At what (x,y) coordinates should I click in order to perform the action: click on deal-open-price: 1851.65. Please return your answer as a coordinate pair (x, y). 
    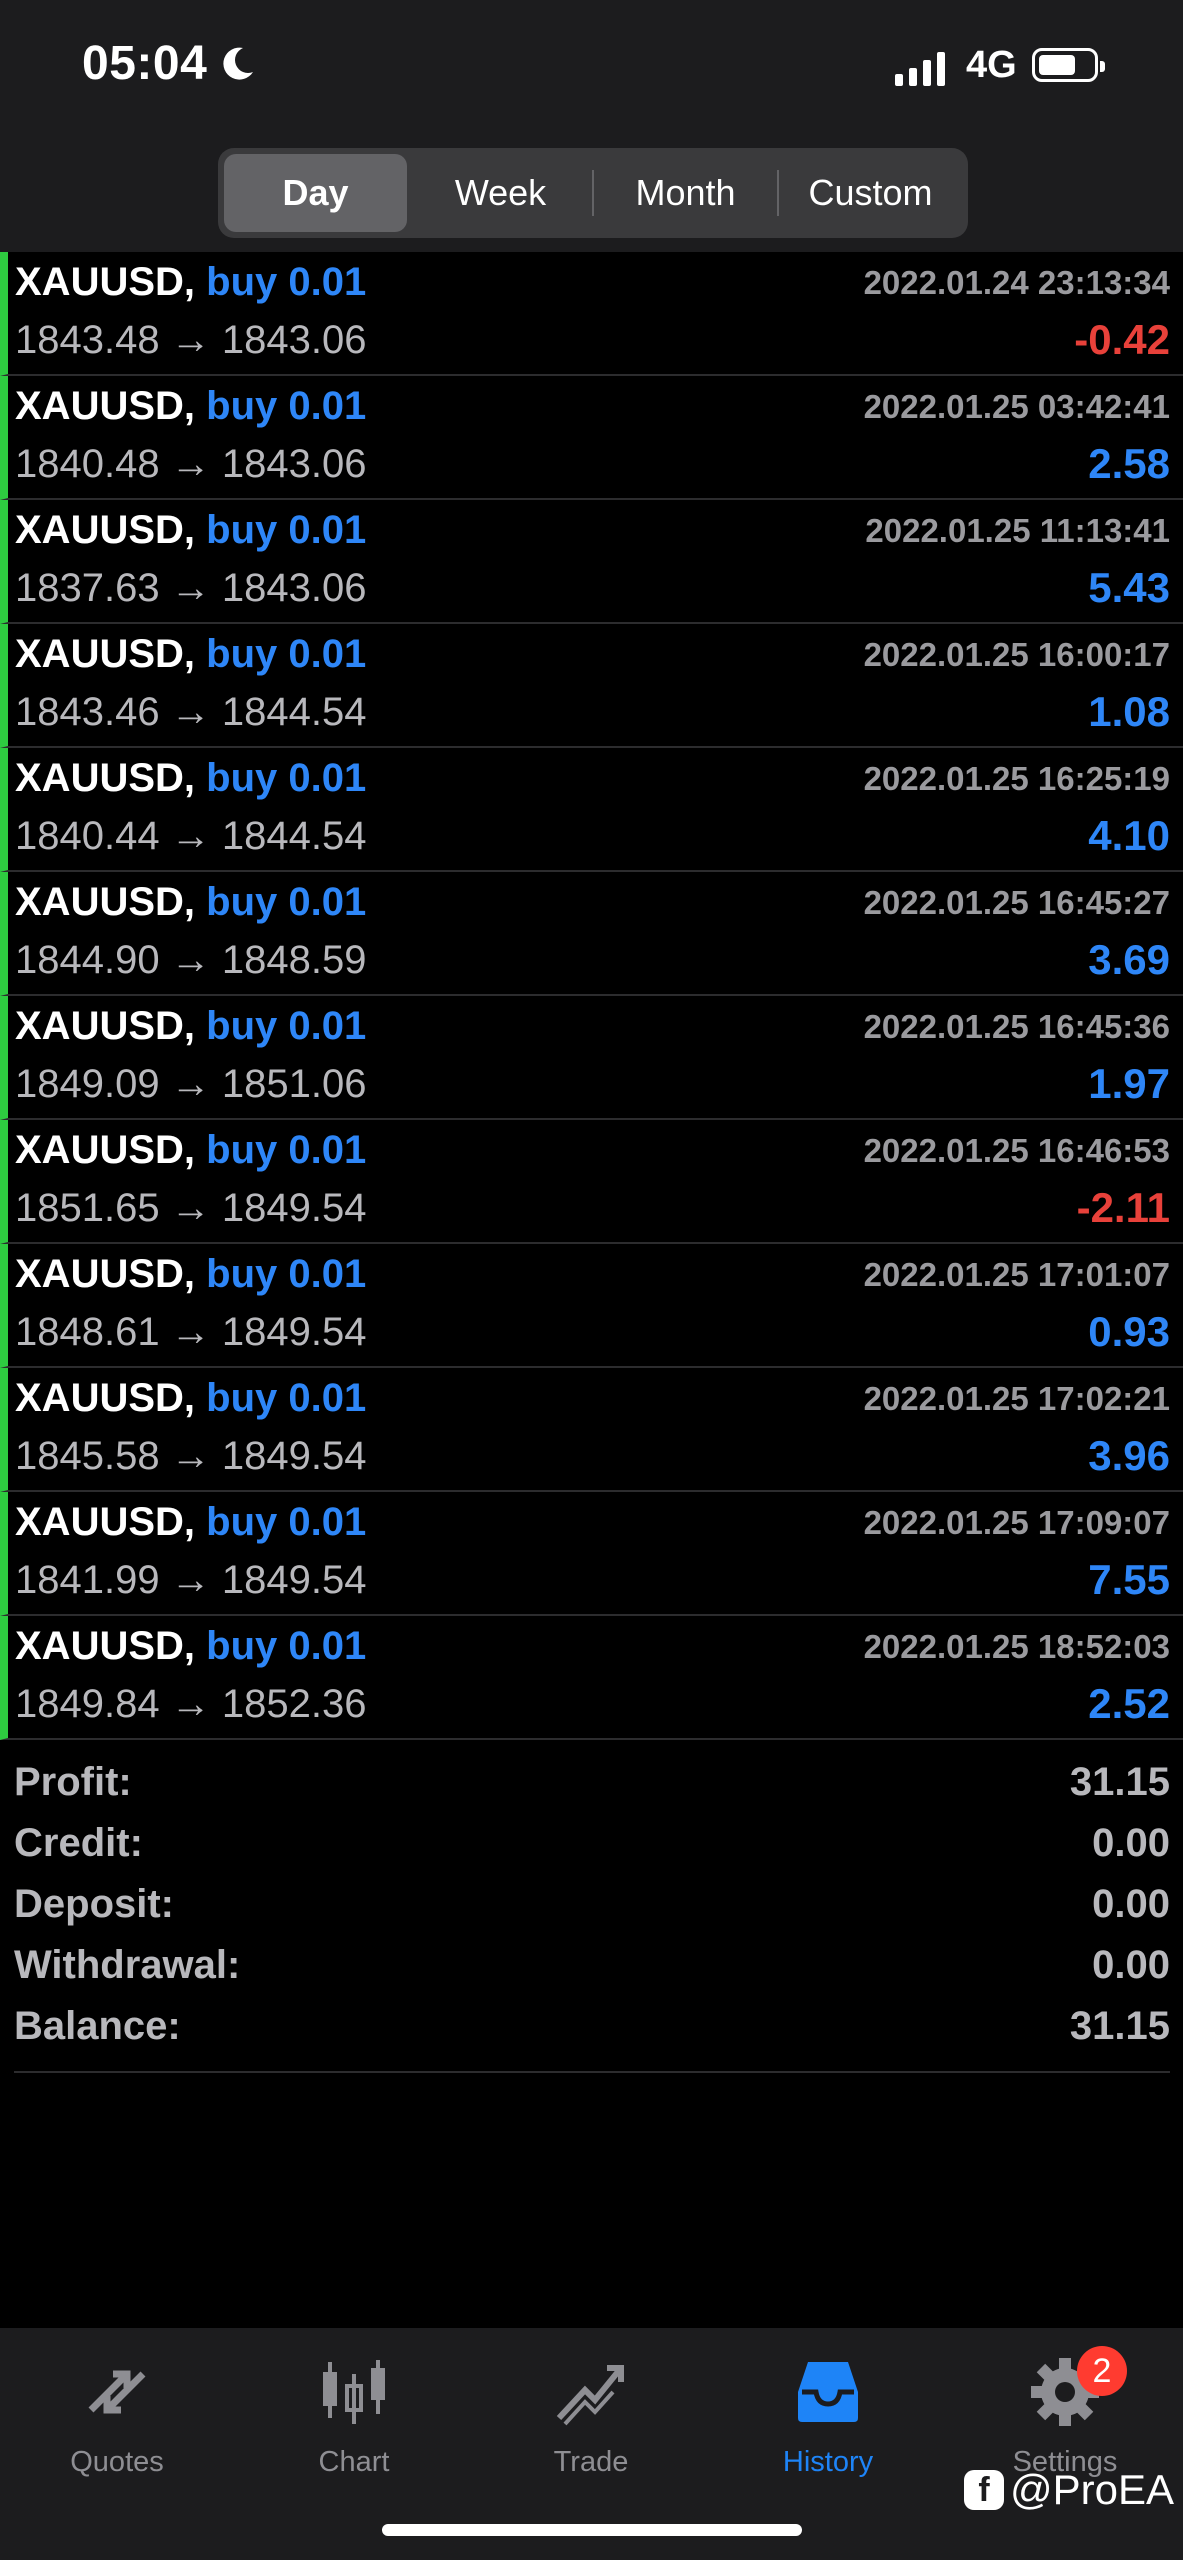
    Looking at the image, I should click on (87, 1208).